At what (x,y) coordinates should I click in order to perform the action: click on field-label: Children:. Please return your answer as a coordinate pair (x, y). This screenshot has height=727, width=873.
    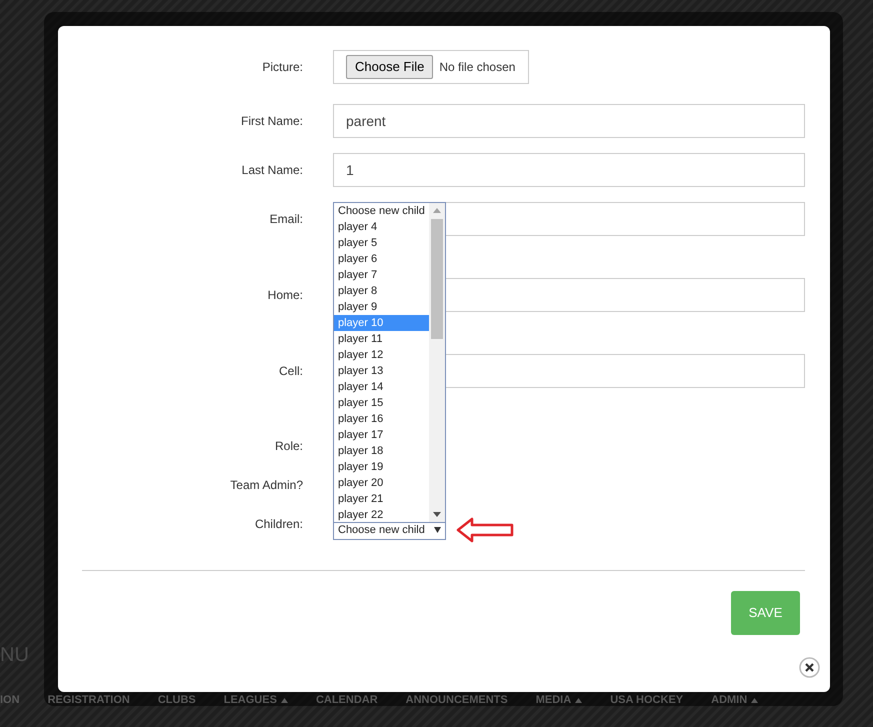
    Looking at the image, I should click on (278, 524).